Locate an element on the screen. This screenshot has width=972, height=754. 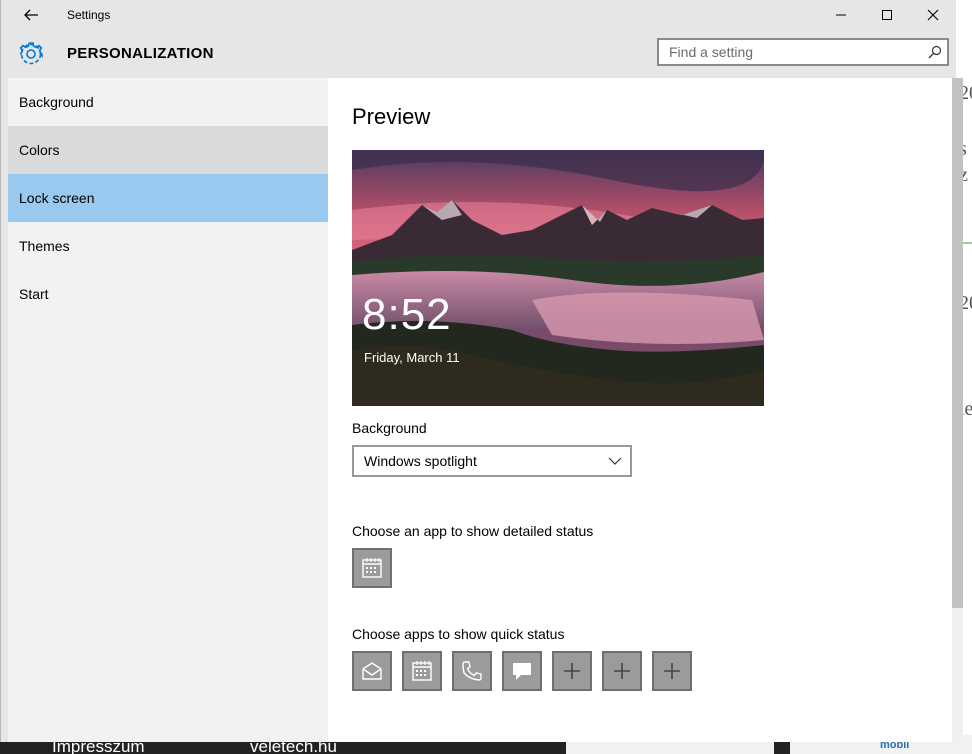
sidebar-item-label: Colors is located at coordinates (39, 150).